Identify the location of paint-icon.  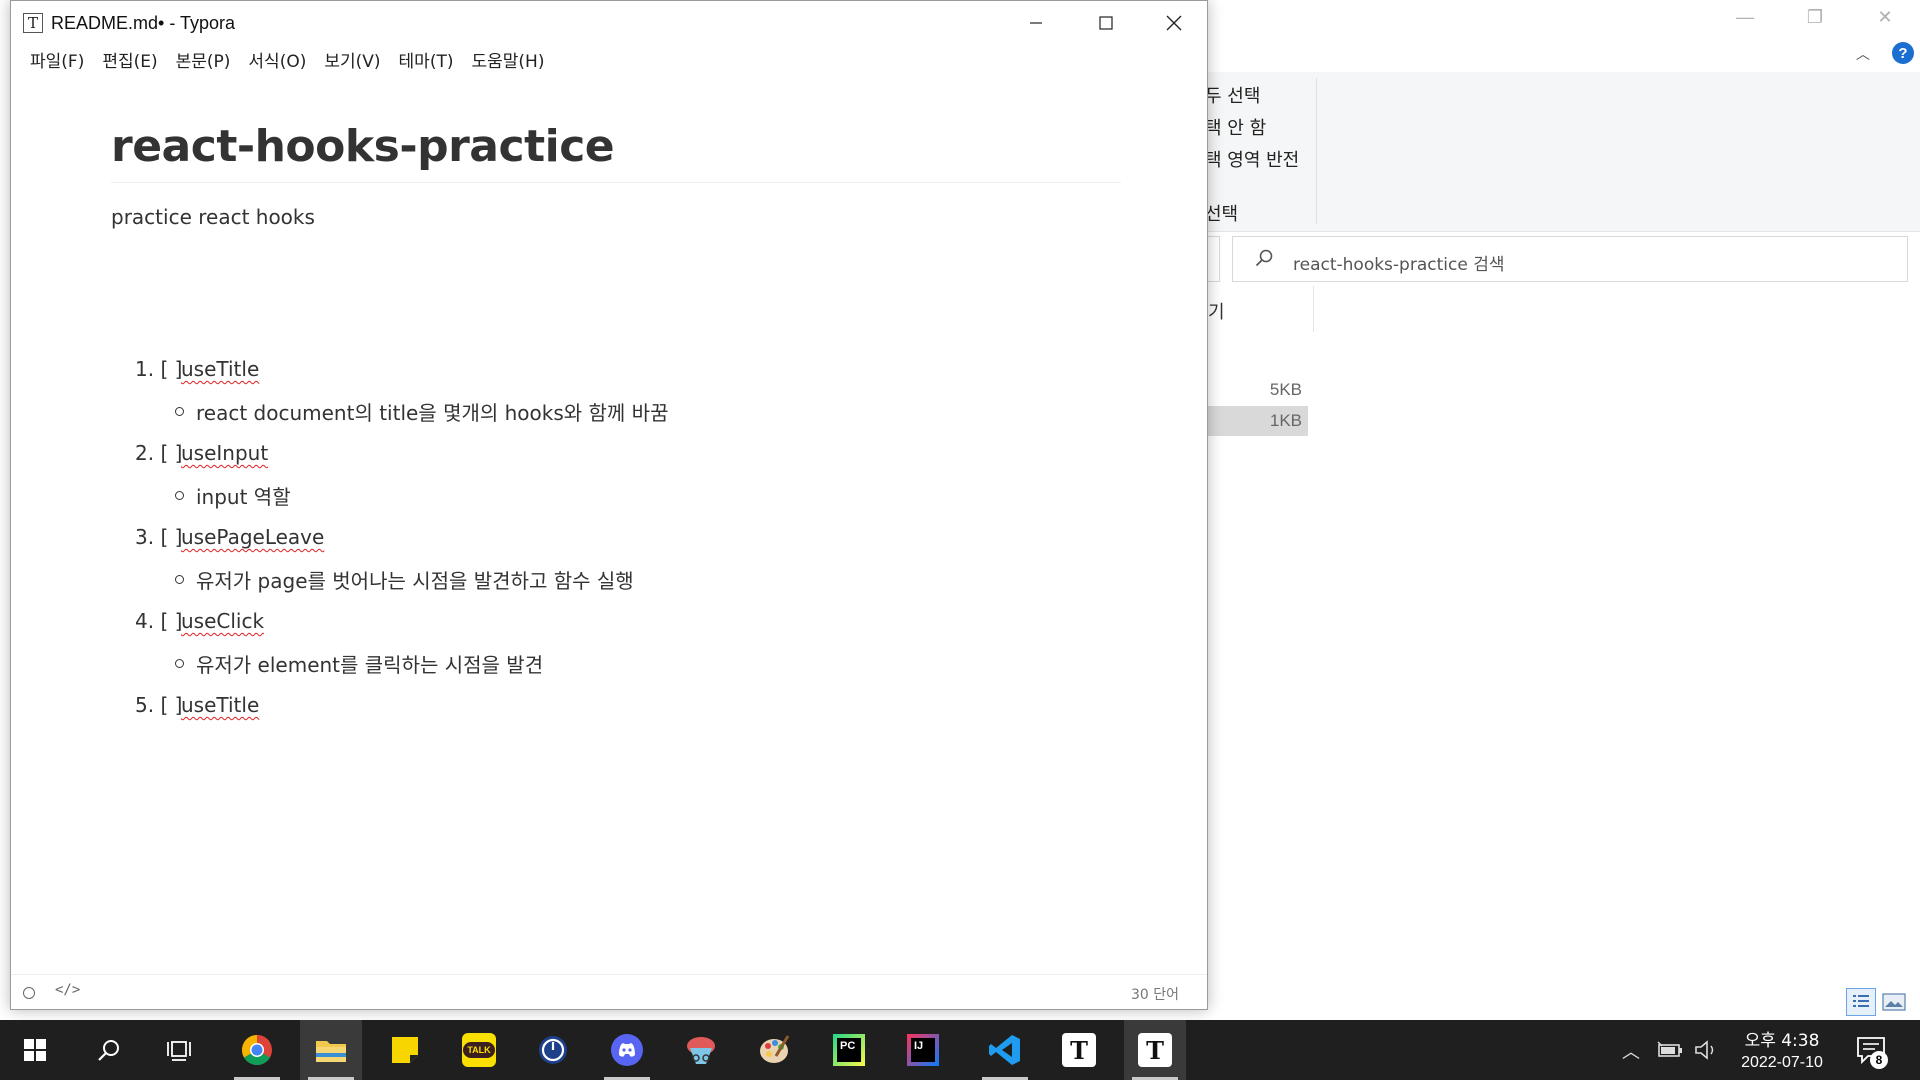
(775, 1049).